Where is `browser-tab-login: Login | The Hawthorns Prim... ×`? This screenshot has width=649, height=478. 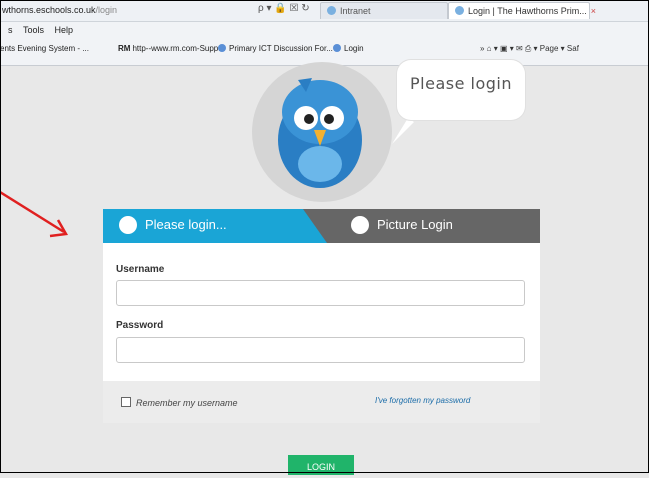
browser-tab-login: Login | The Hawthorns Prim... × is located at coordinates (522, 10).